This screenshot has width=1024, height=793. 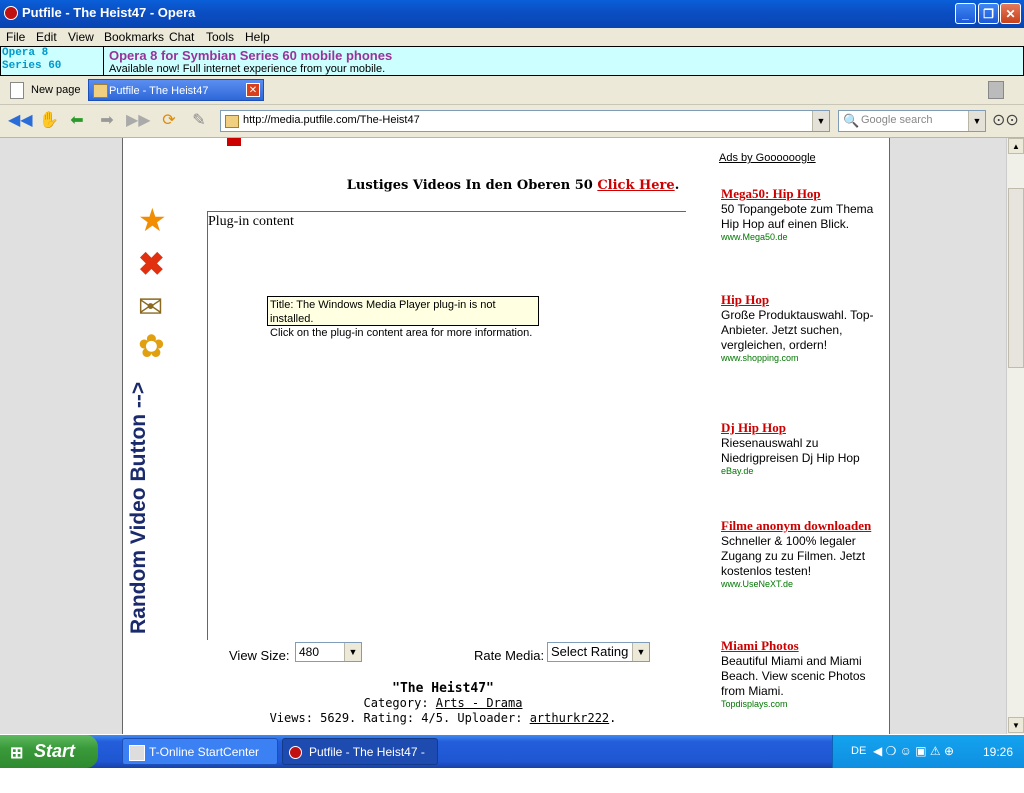 What do you see at coordinates (328, 652) in the screenshot?
I see `view-size-select: 480 ▼` at bounding box center [328, 652].